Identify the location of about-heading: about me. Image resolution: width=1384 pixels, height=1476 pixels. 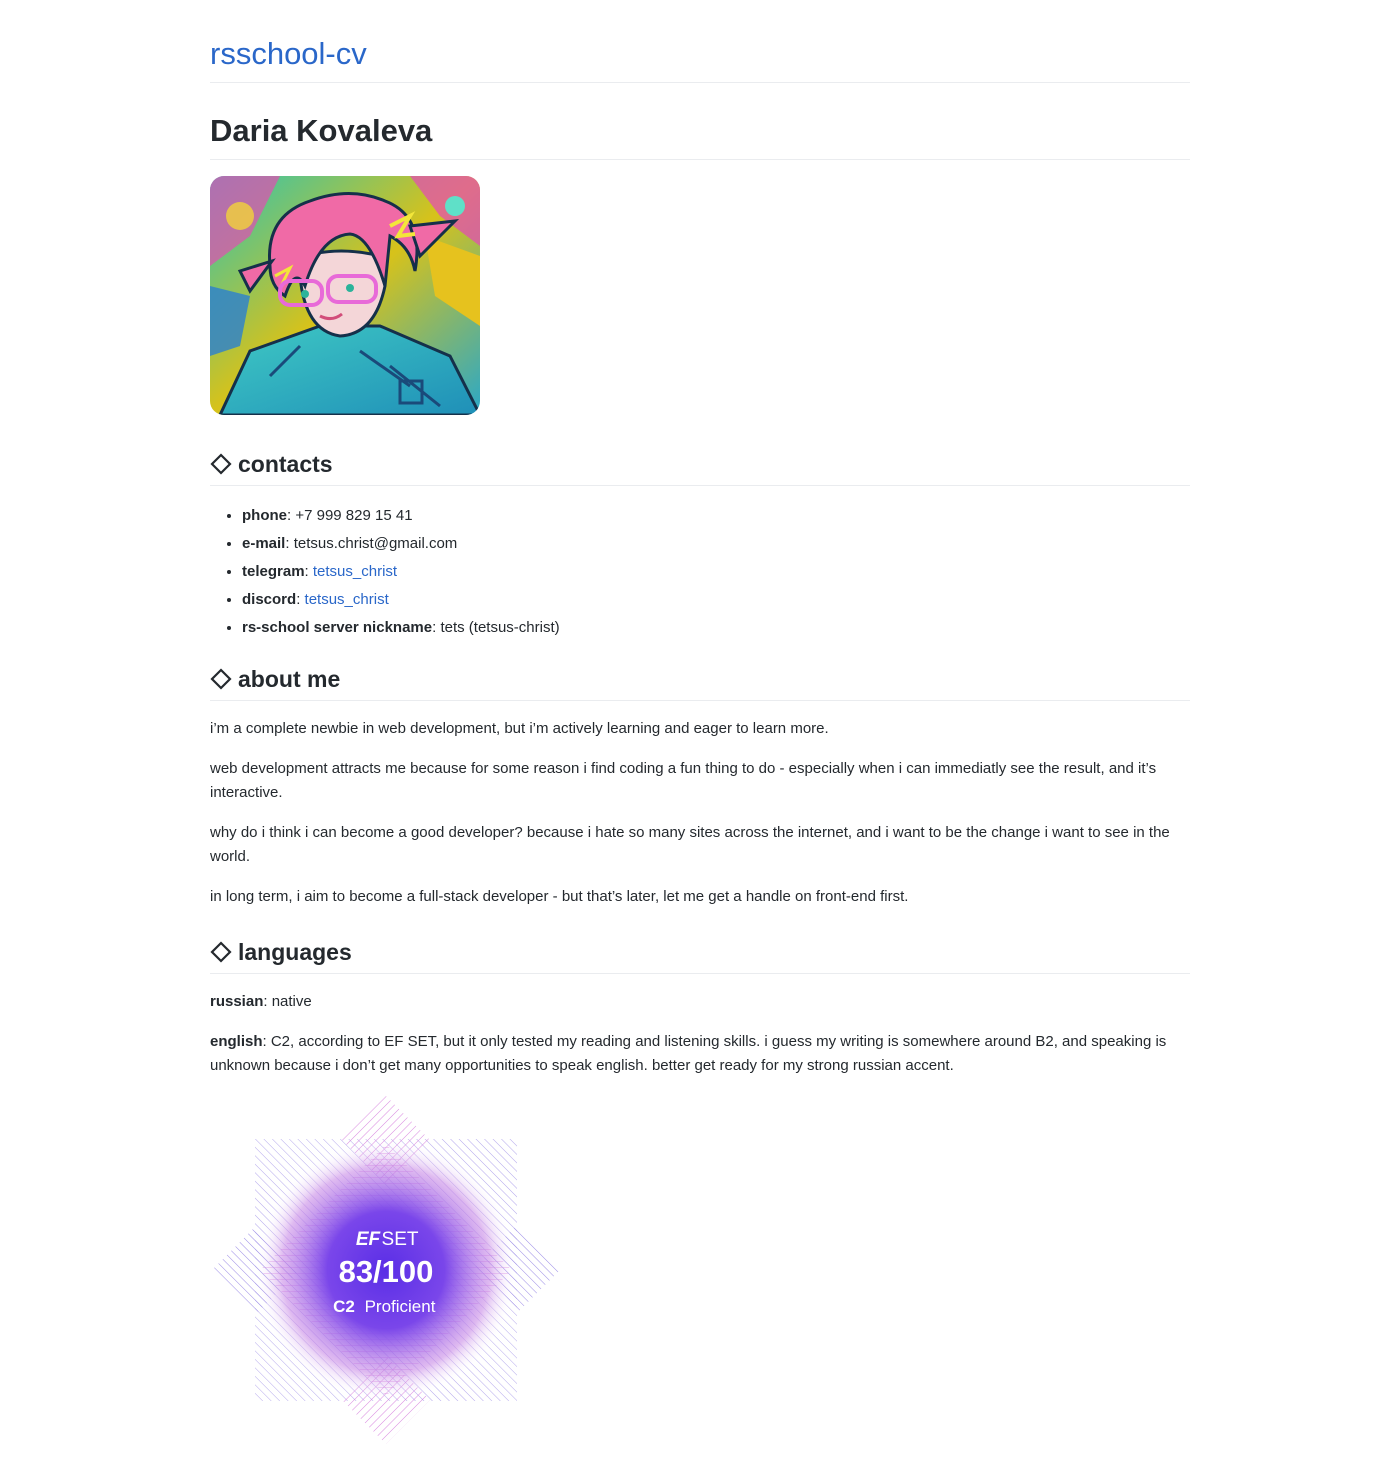
(700, 682).